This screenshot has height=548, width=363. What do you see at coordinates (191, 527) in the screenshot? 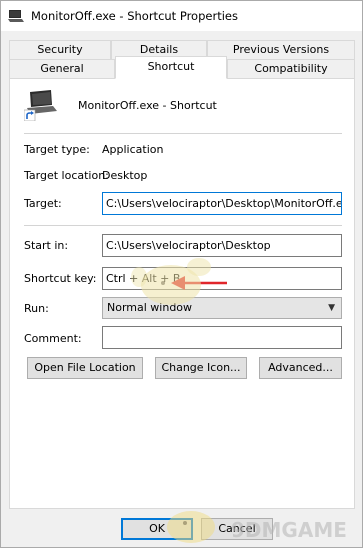
I see `watermark-logo-icon` at bounding box center [191, 527].